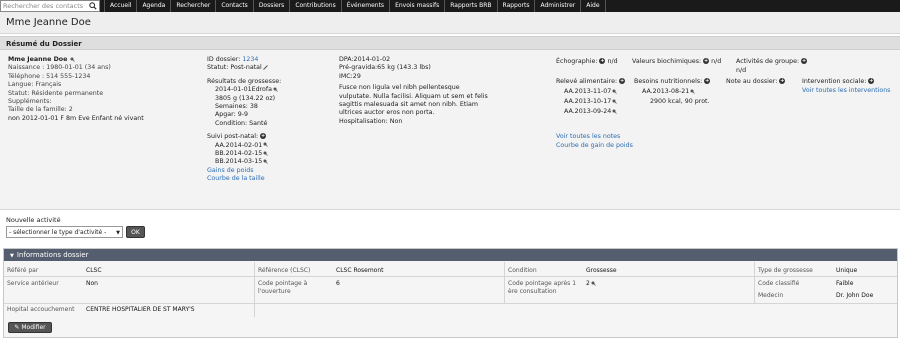  I want to click on releve-item: AA.2013-09-24, so click(587, 111).